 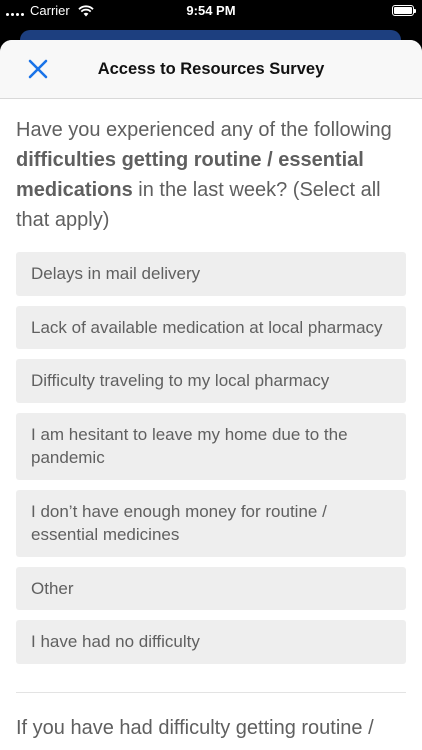 I want to click on divider, so click(x=211, y=692).